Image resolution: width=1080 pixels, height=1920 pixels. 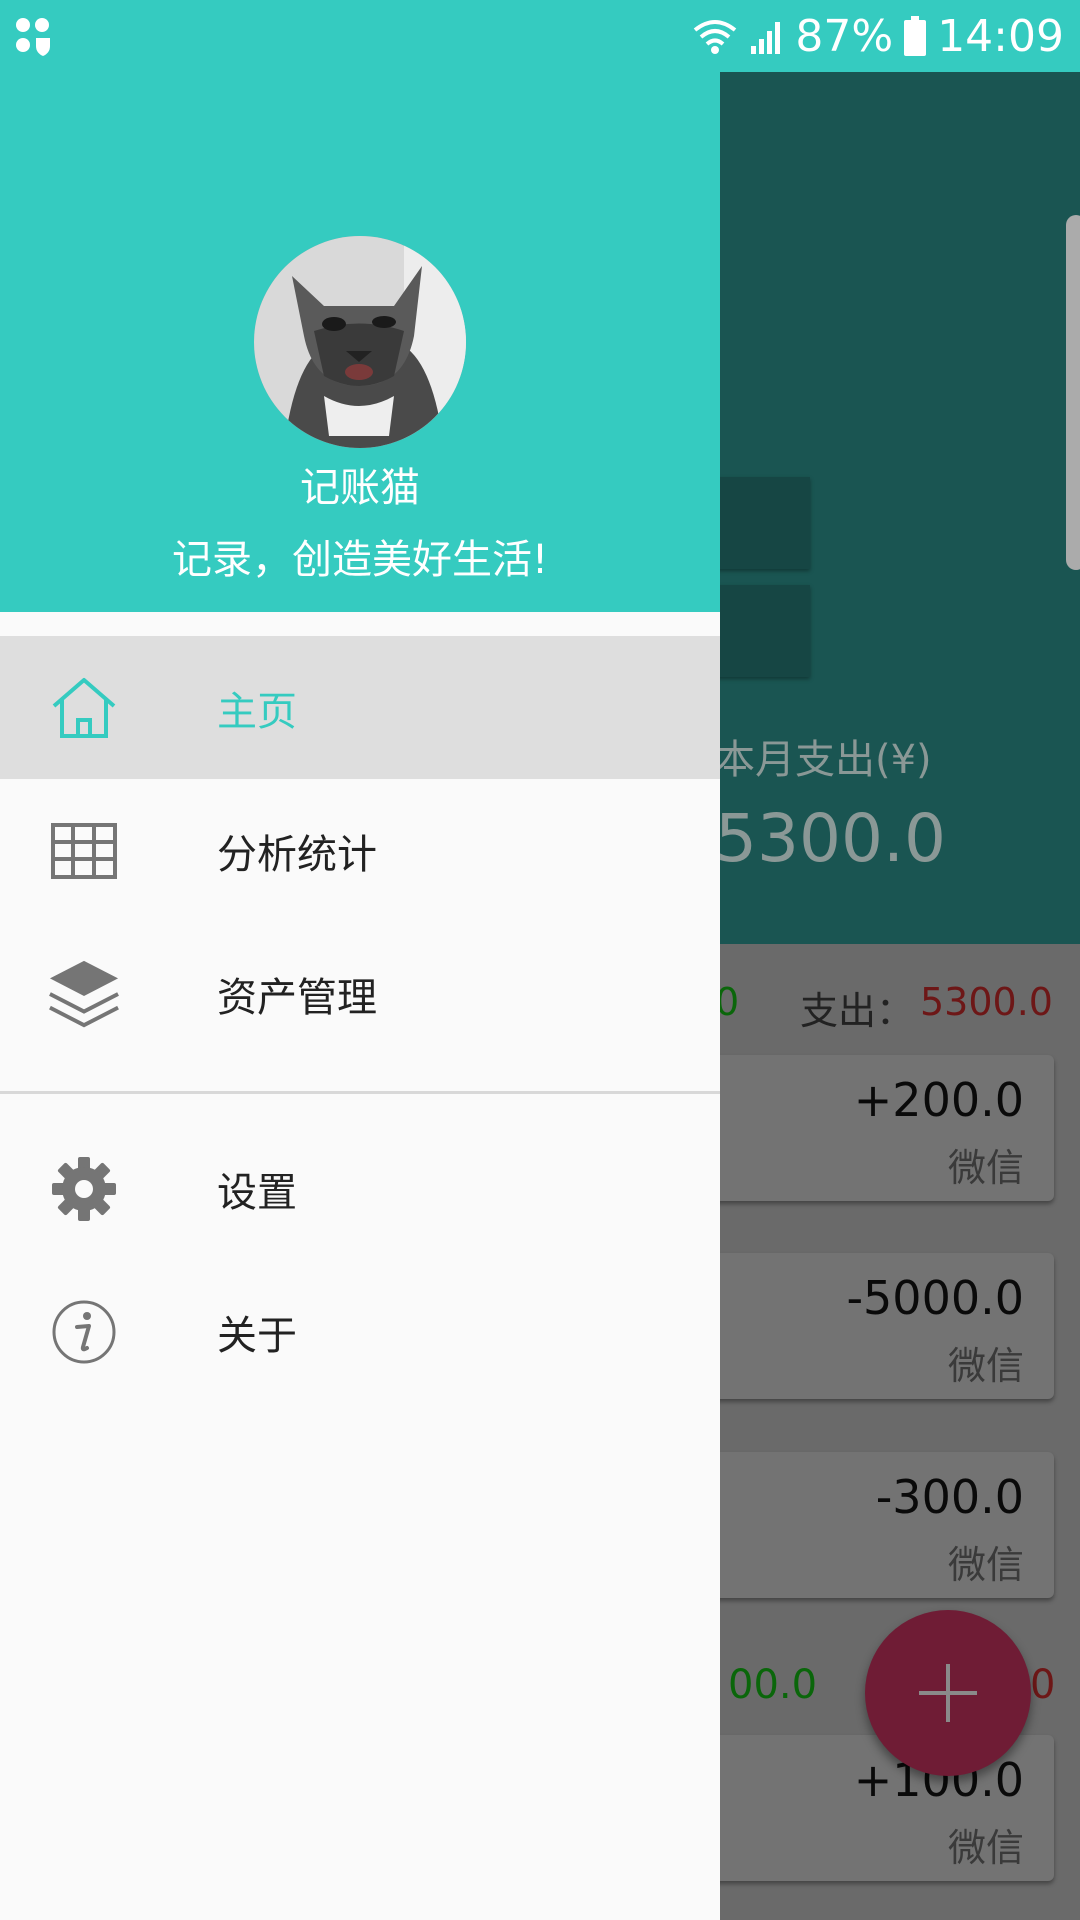 What do you see at coordinates (360, 1092) in the screenshot?
I see `menu-divider` at bounding box center [360, 1092].